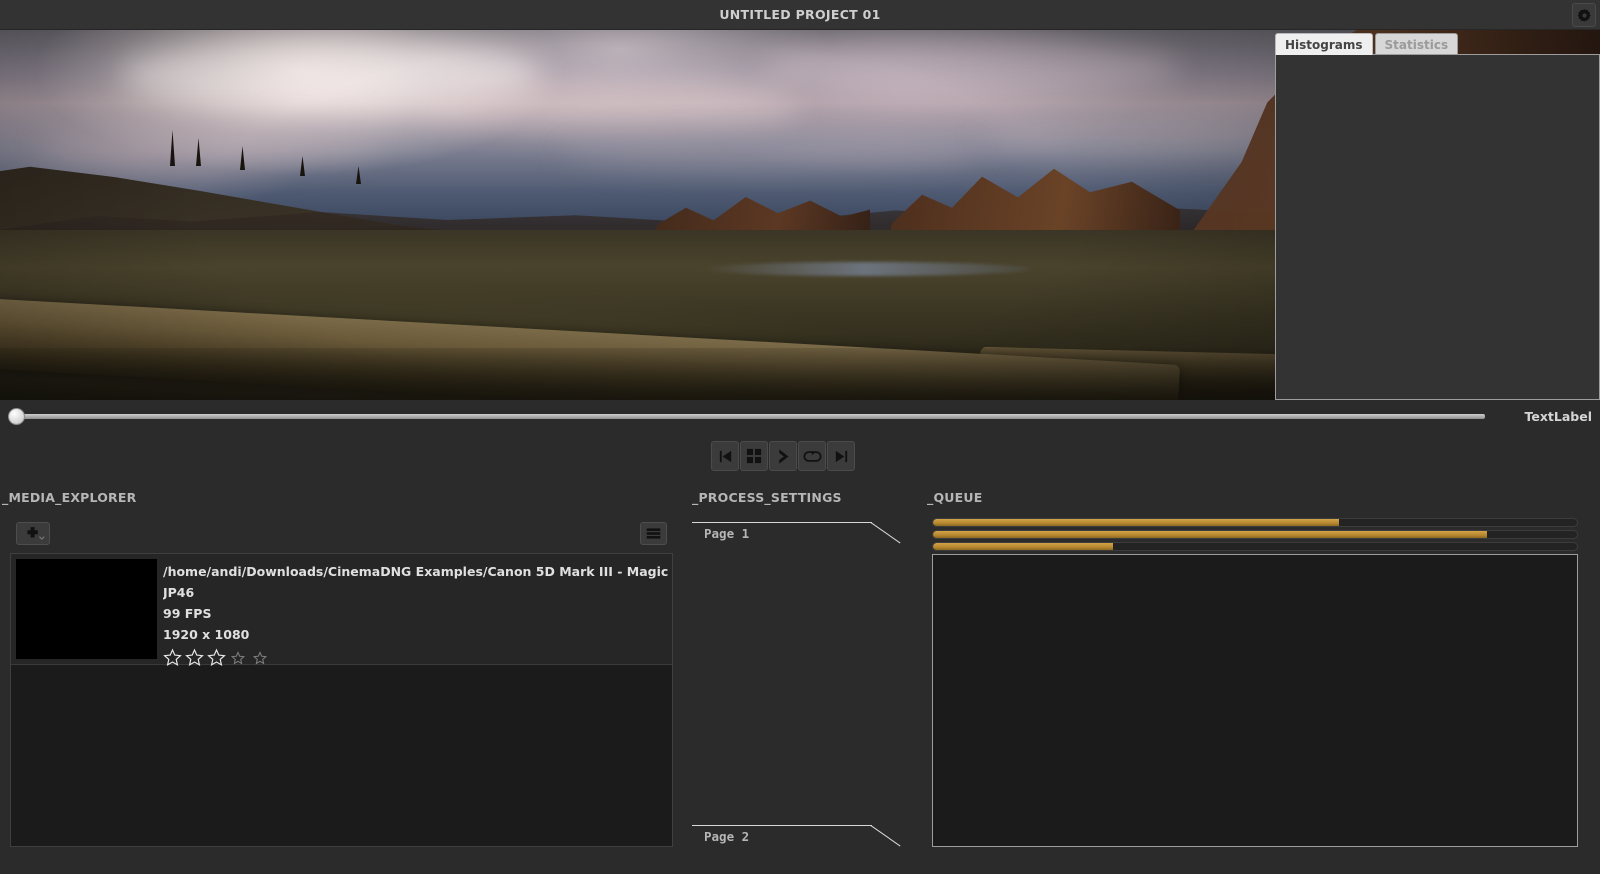 This screenshot has height=874, width=1600. What do you see at coordinates (955, 497) in the screenshot?
I see `queue-header: _QUEUE` at bounding box center [955, 497].